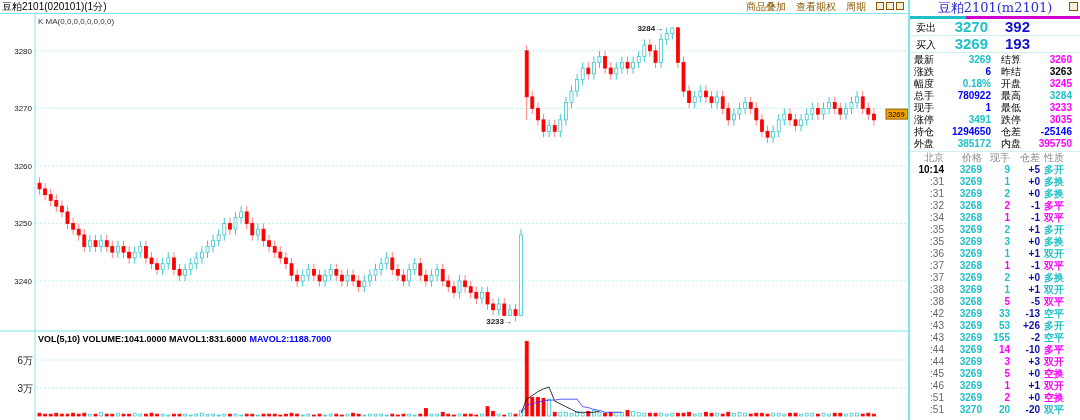  What do you see at coordinates (856, 6) in the screenshot?
I see `menu-link: 周期` at bounding box center [856, 6].